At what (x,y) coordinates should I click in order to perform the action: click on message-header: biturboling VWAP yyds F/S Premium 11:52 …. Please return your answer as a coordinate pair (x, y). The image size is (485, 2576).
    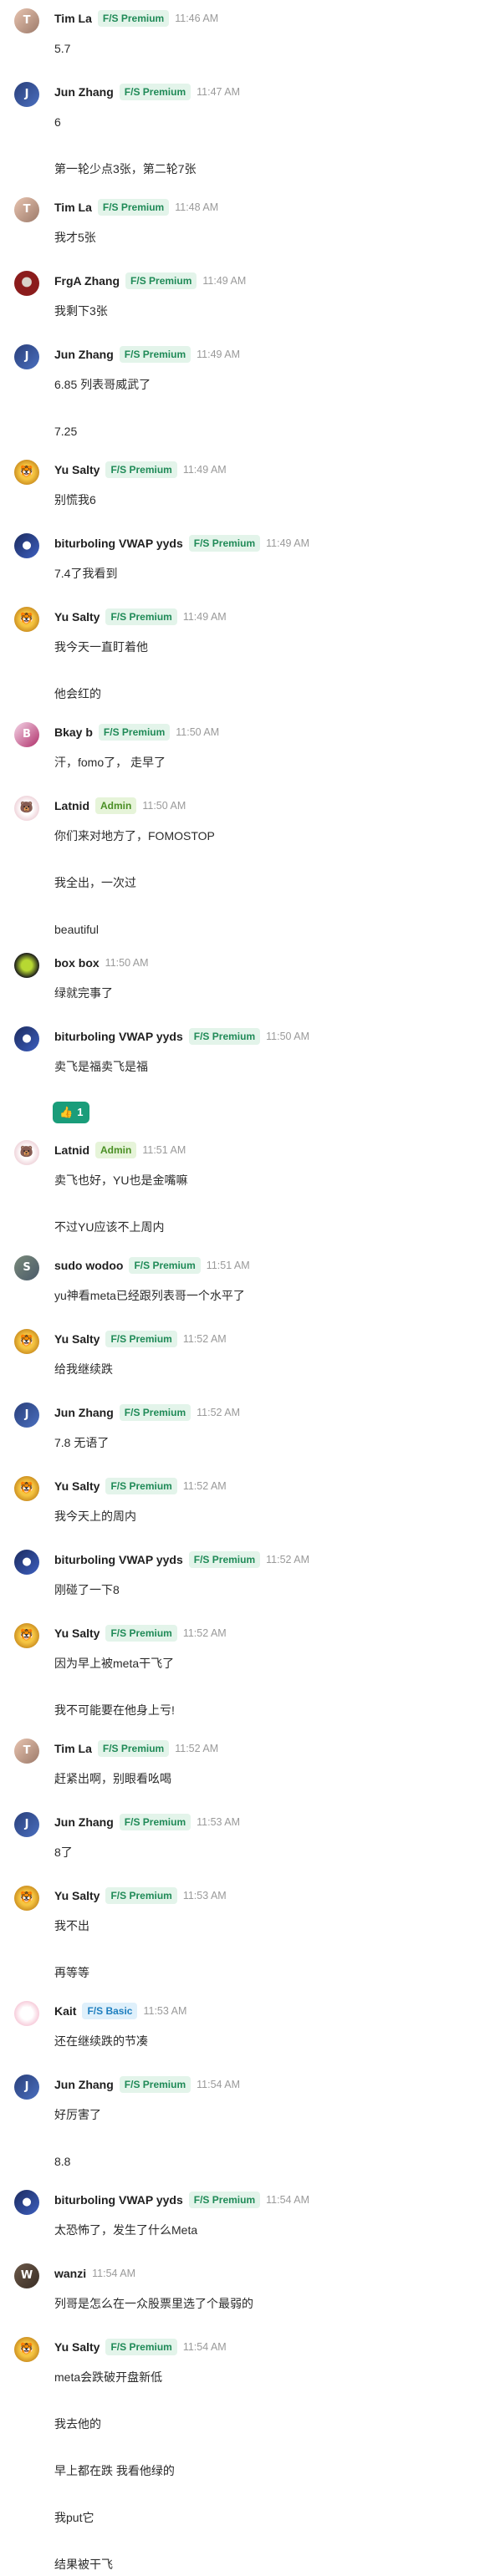
    Looking at the image, I should click on (181, 1560).